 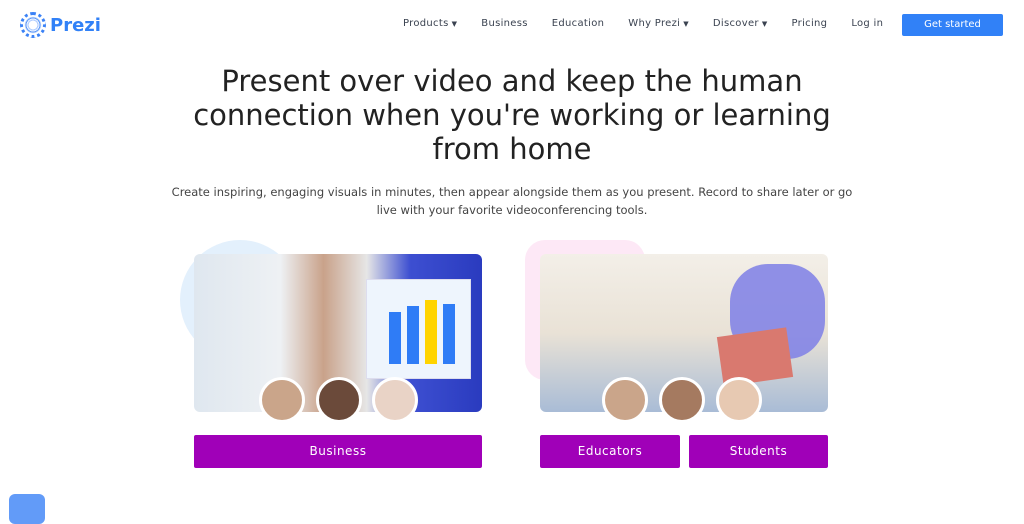 I want to click on nav-discover: Discover ▼, so click(x=740, y=23).